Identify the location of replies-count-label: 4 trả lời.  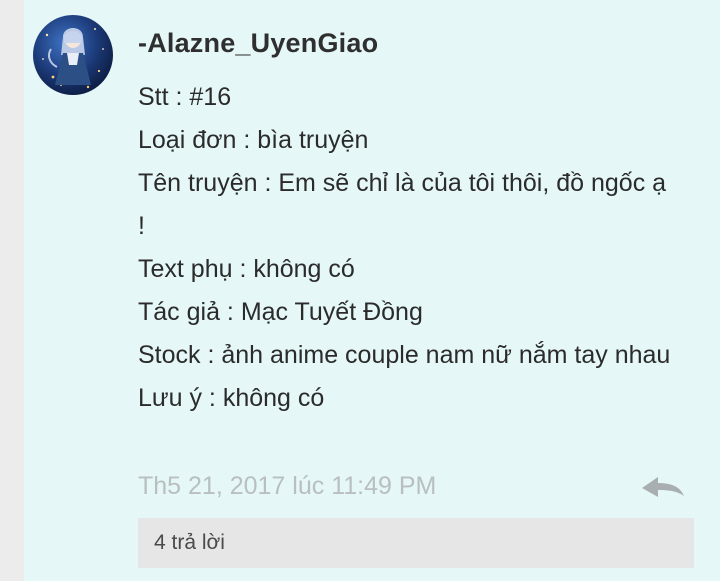
(189, 542).